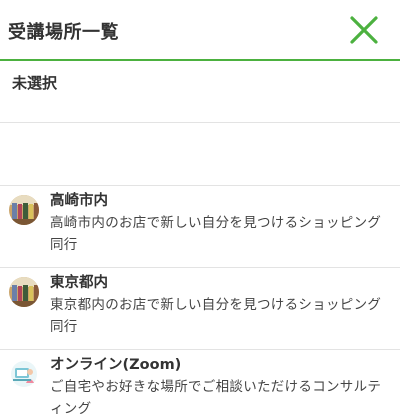 The height and width of the screenshot is (415, 400). I want to click on modal-header: 受講場所一覧, so click(200, 30).